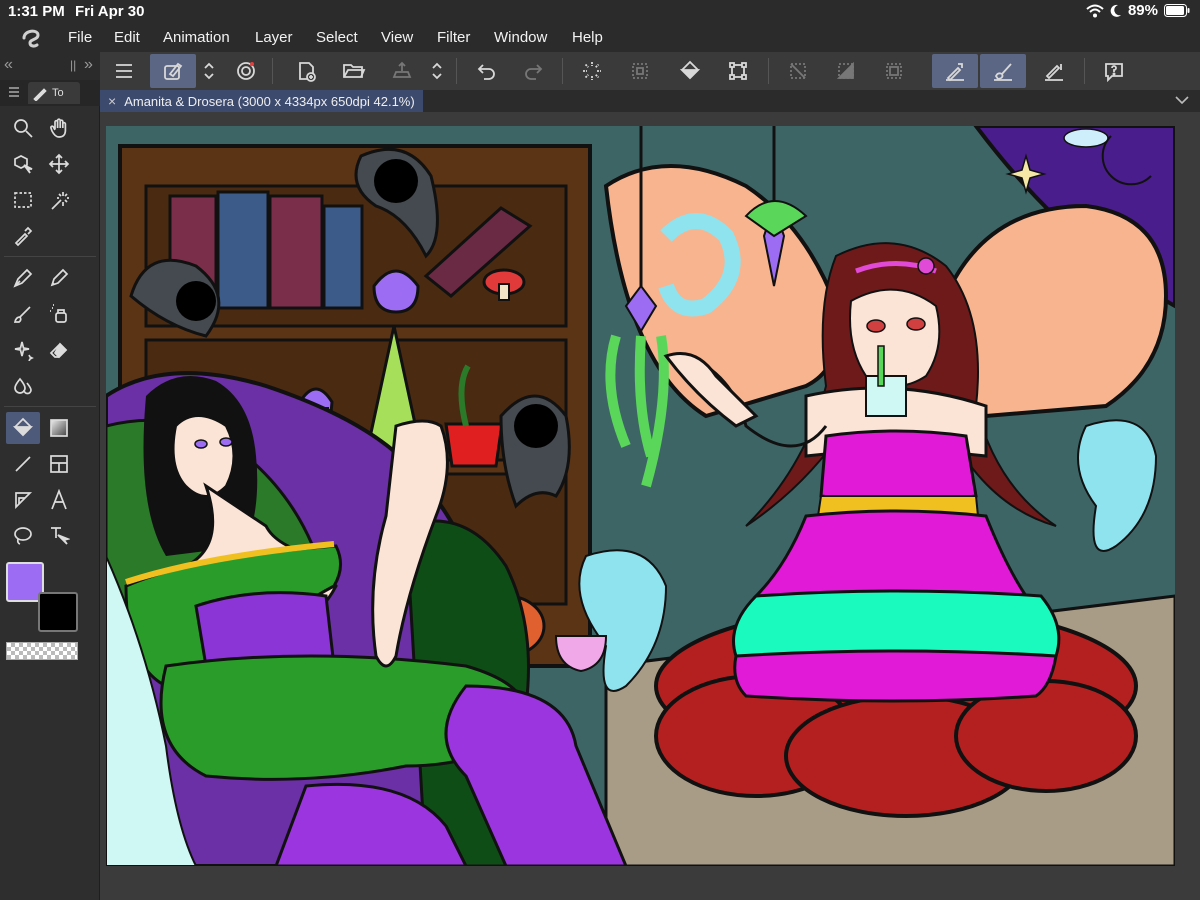 Image resolution: width=1200 pixels, height=900 pixels. Describe the element at coordinates (1177, 10) in the screenshot. I see `battery-icon` at that location.